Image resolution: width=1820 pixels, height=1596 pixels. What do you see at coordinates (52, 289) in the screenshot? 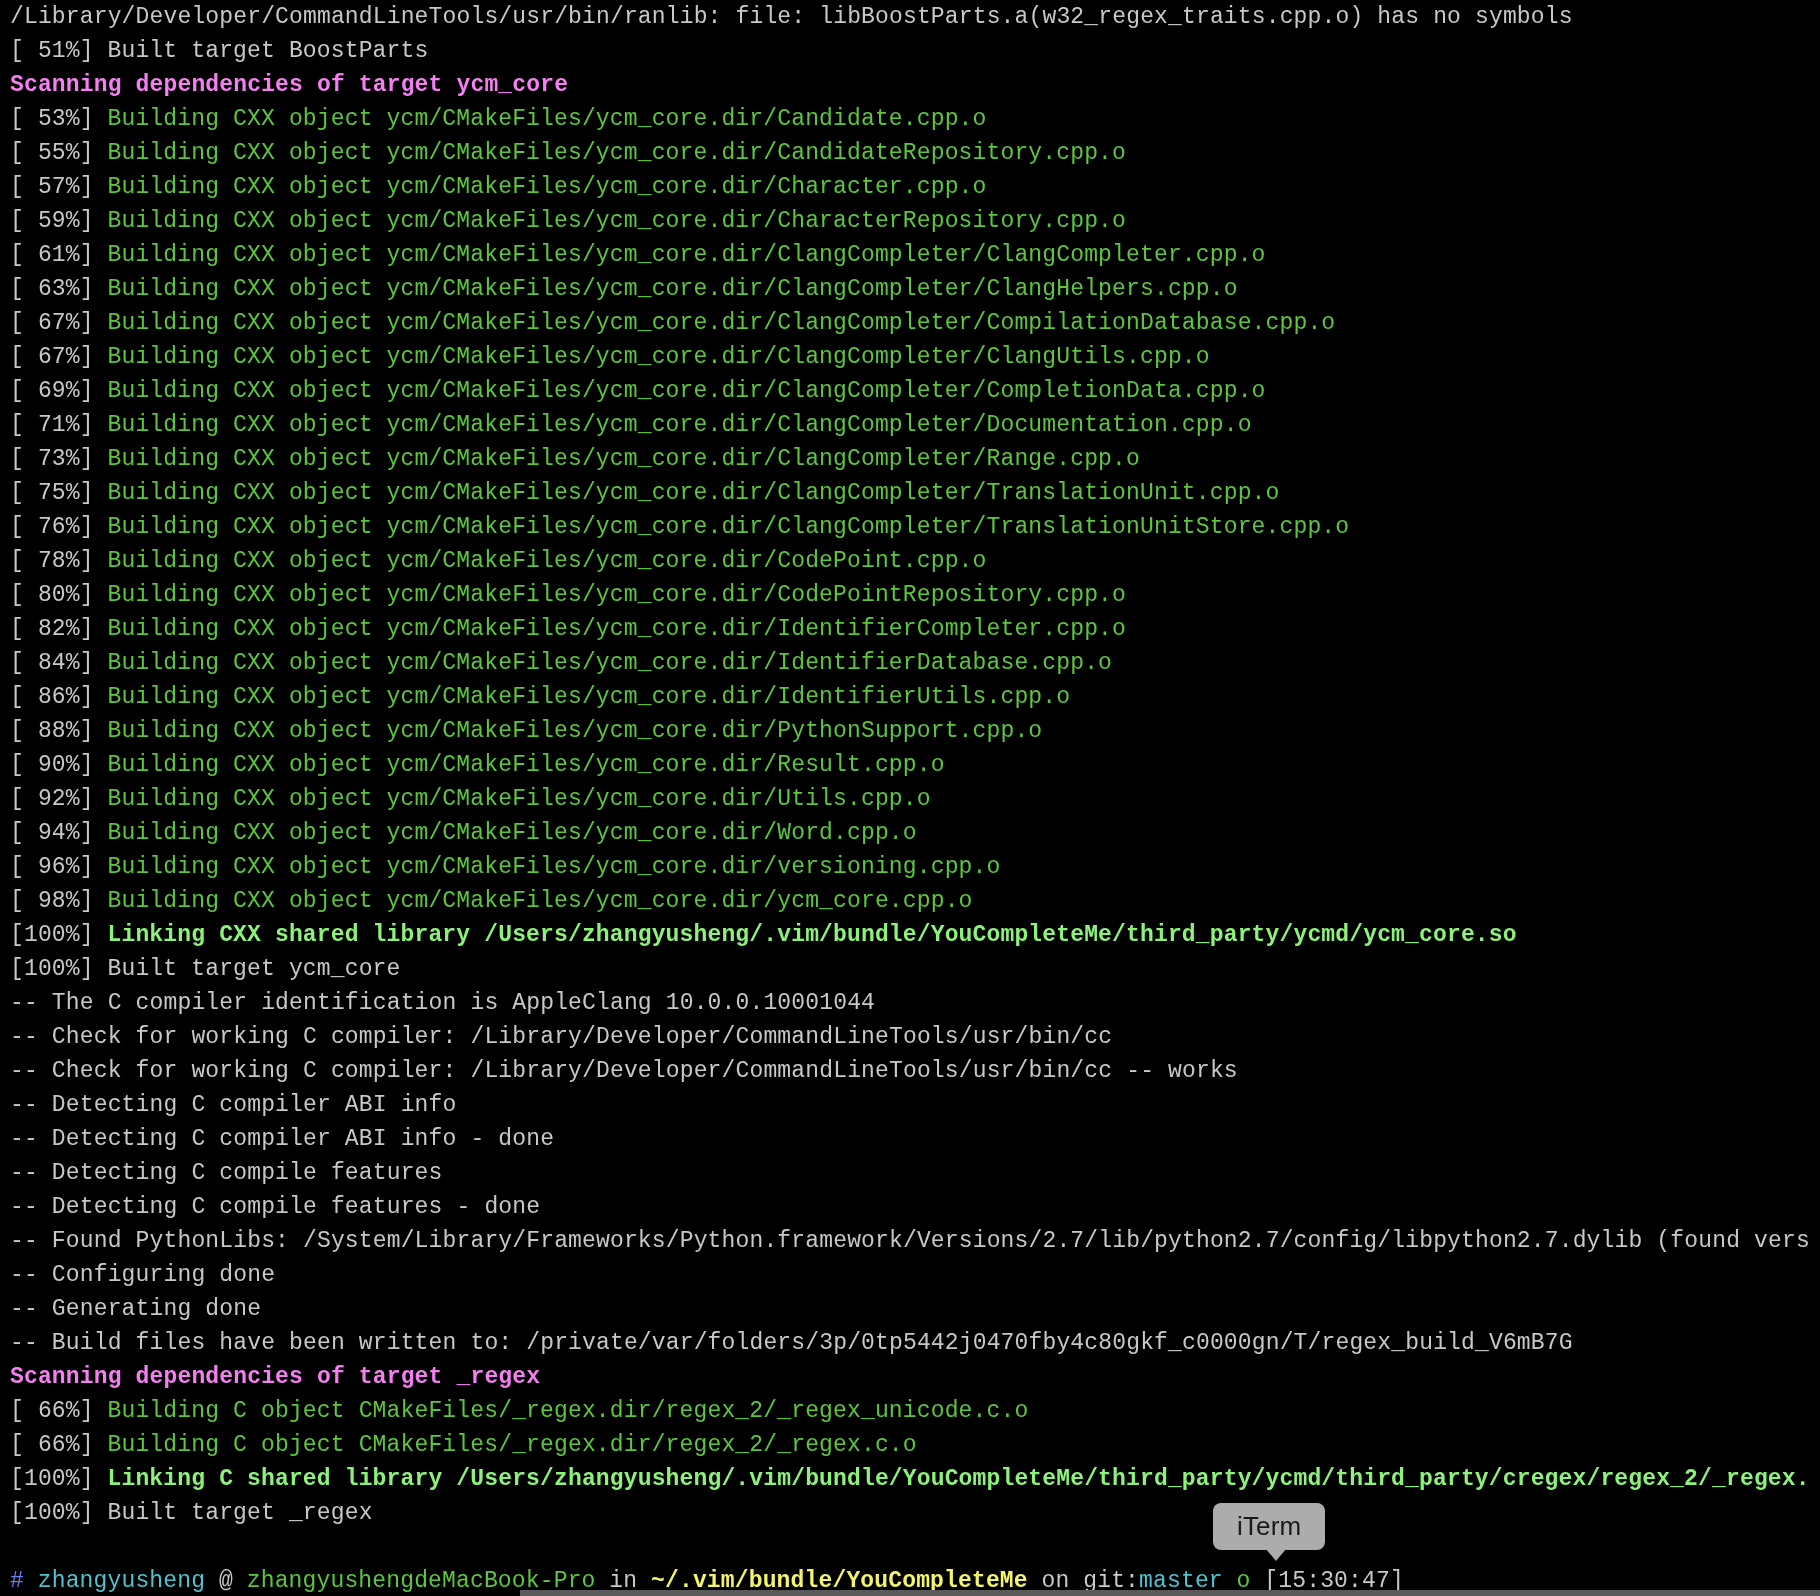
I see `progress-marker: [ 63%]` at bounding box center [52, 289].